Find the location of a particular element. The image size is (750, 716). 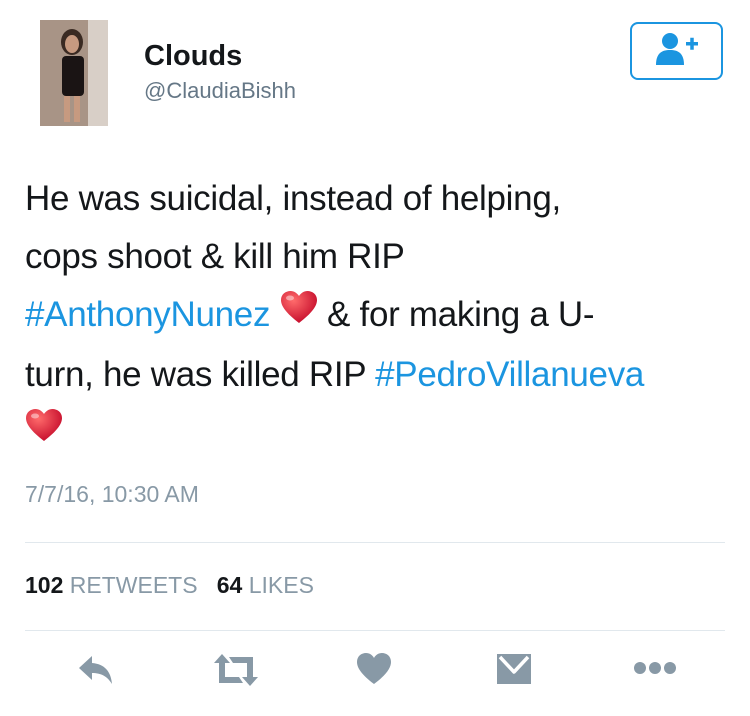

tweet-timestamp: 7/7/16, 10:30 AM is located at coordinates (112, 494).